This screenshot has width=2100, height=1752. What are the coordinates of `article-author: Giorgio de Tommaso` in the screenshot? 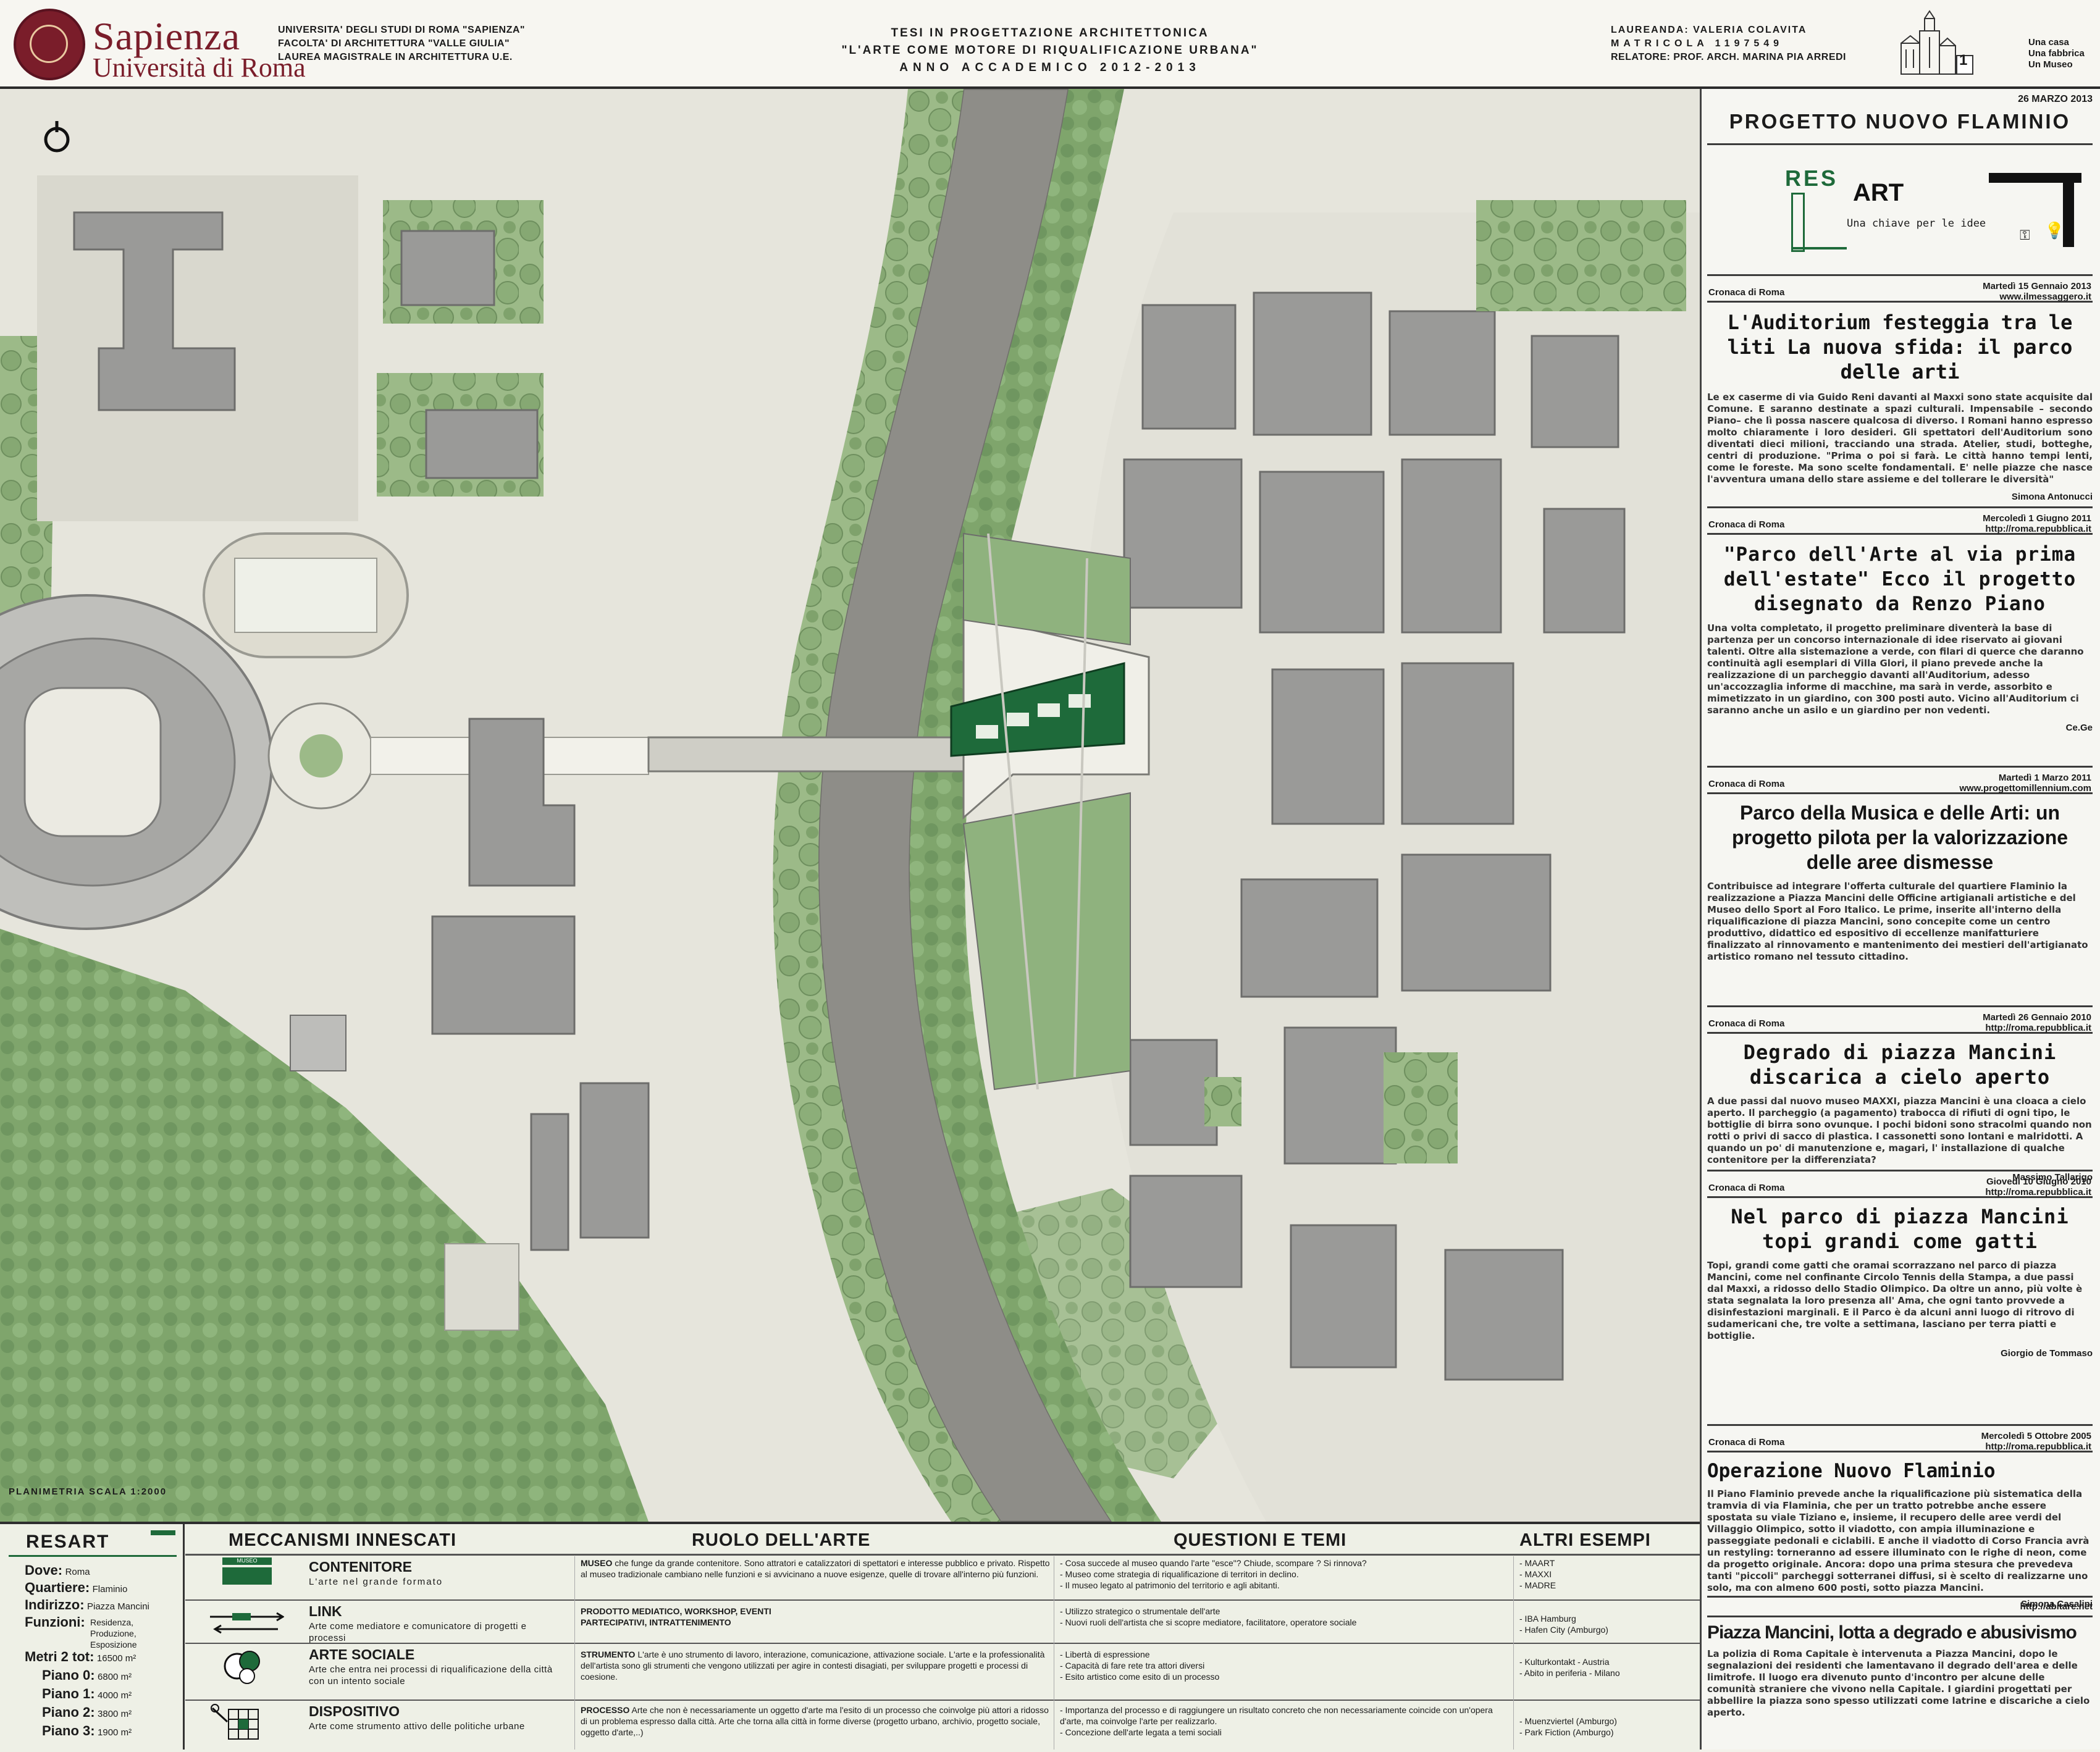 It's located at (2047, 1353).